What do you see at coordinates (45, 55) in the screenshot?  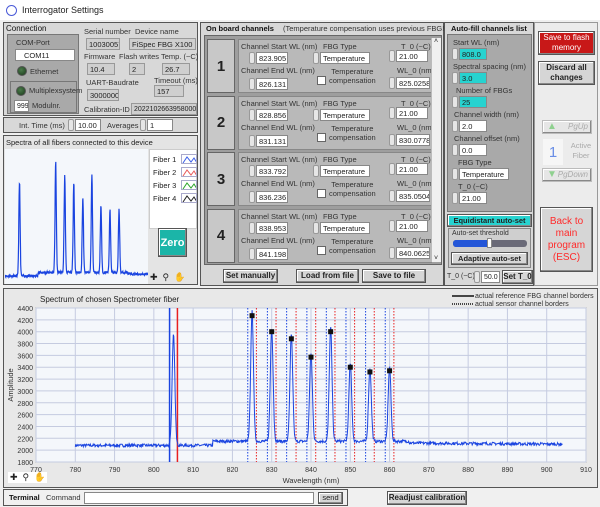 I see `com-port-select: COM11` at bounding box center [45, 55].